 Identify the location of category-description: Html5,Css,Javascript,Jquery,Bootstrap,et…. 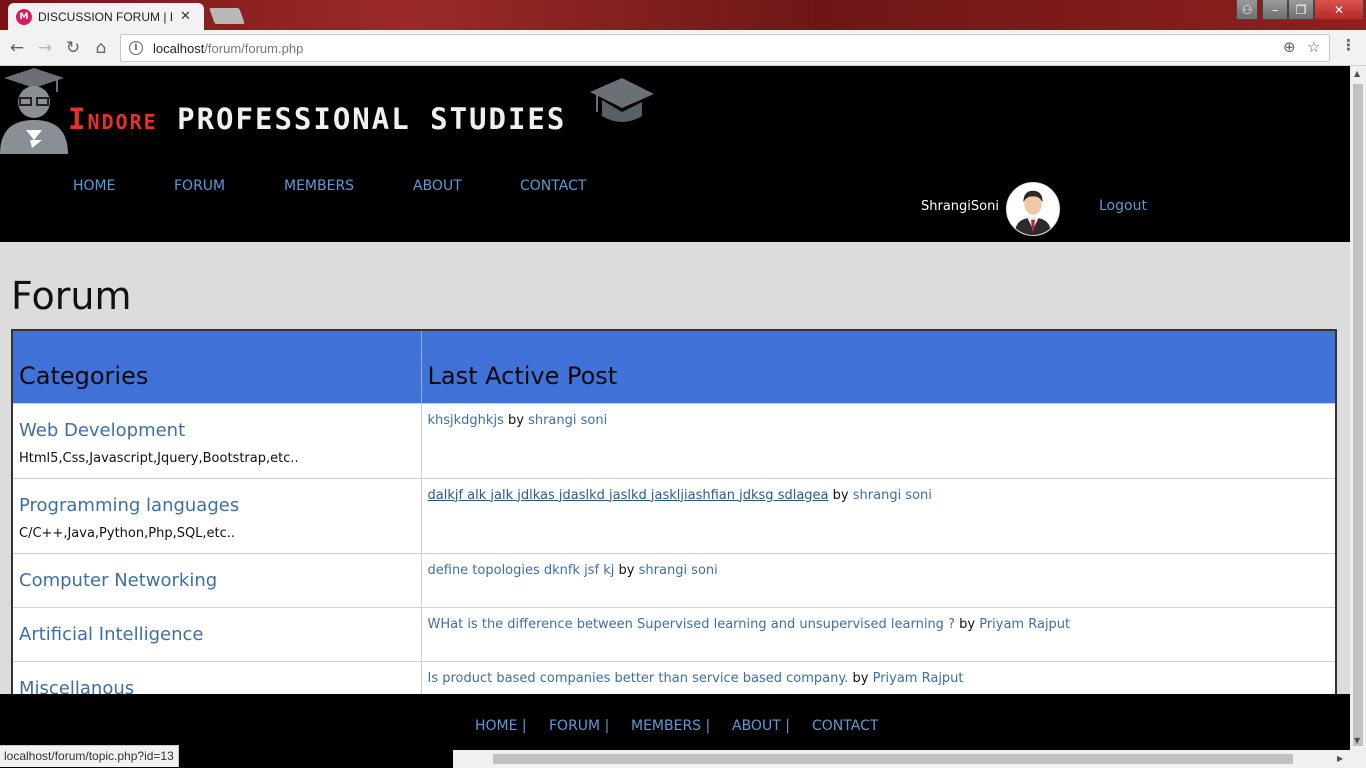
(159, 458).